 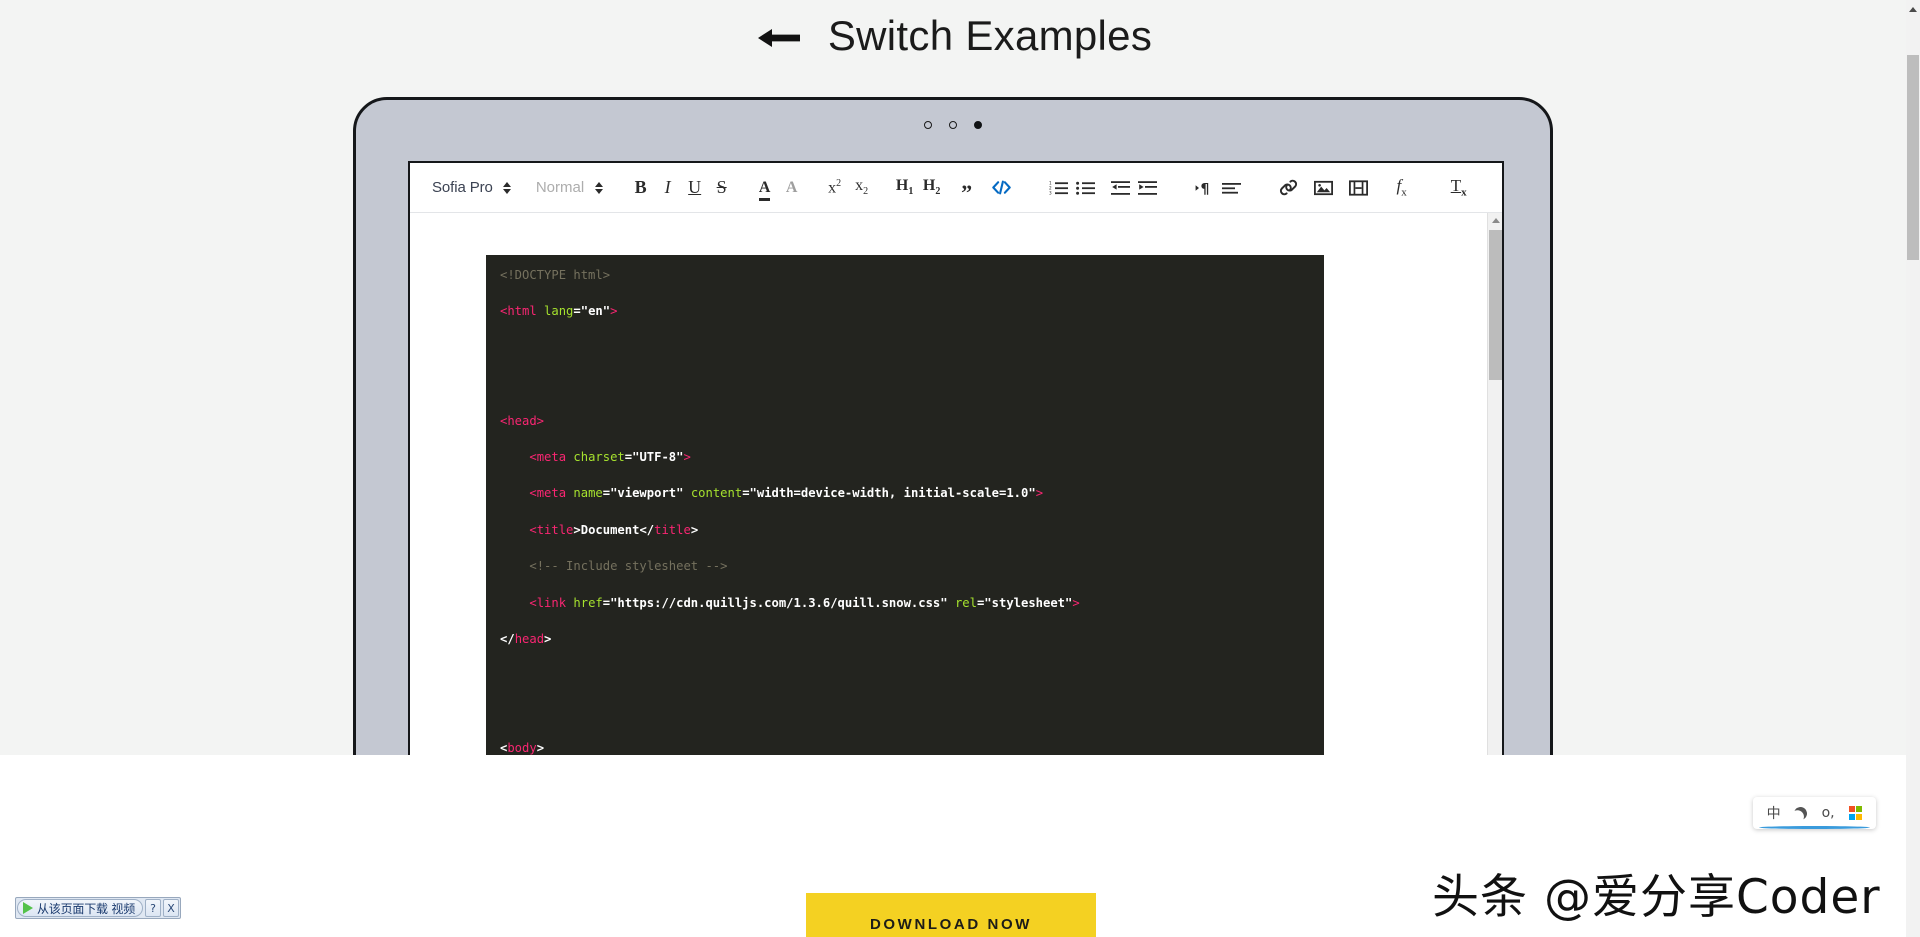 What do you see at coordinates (1774, 813) in the screenshot?
I see `ime-language-button: 中` at bounding box center [1774, 813].